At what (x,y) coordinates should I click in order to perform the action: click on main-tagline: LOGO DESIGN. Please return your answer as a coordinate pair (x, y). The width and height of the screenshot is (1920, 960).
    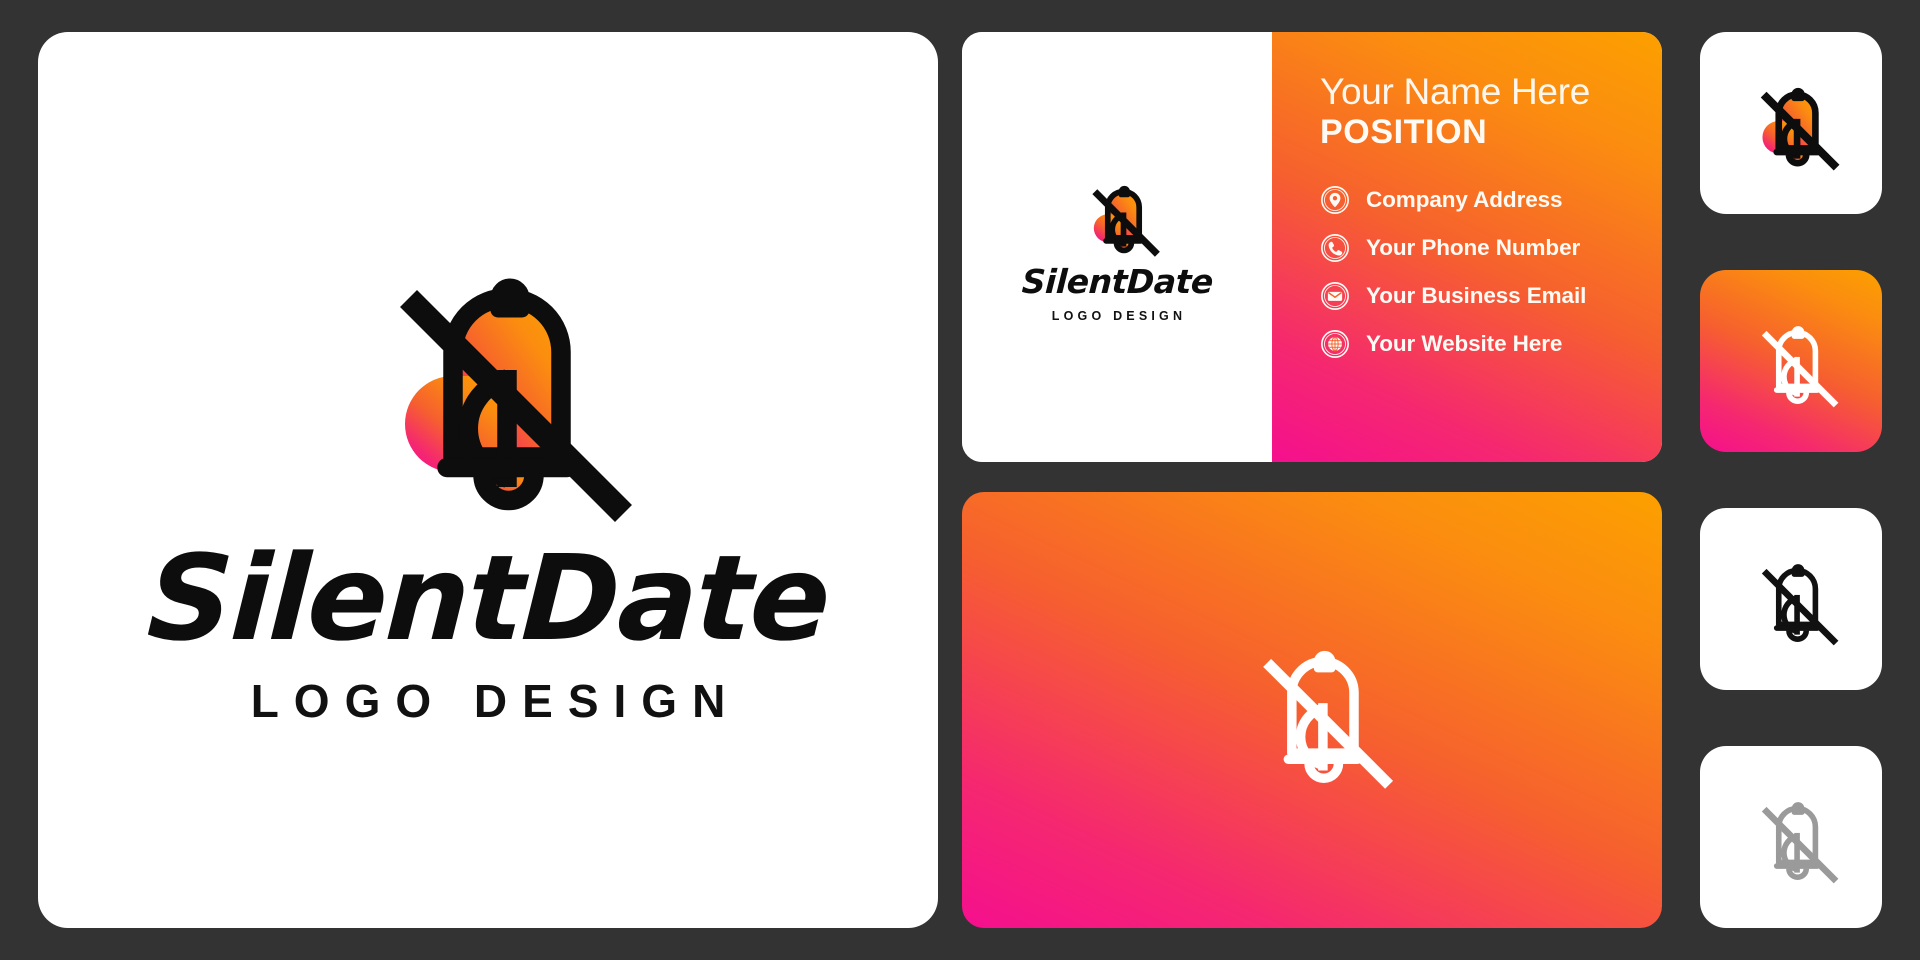
    Looking at the image, I should click on (495, 701).